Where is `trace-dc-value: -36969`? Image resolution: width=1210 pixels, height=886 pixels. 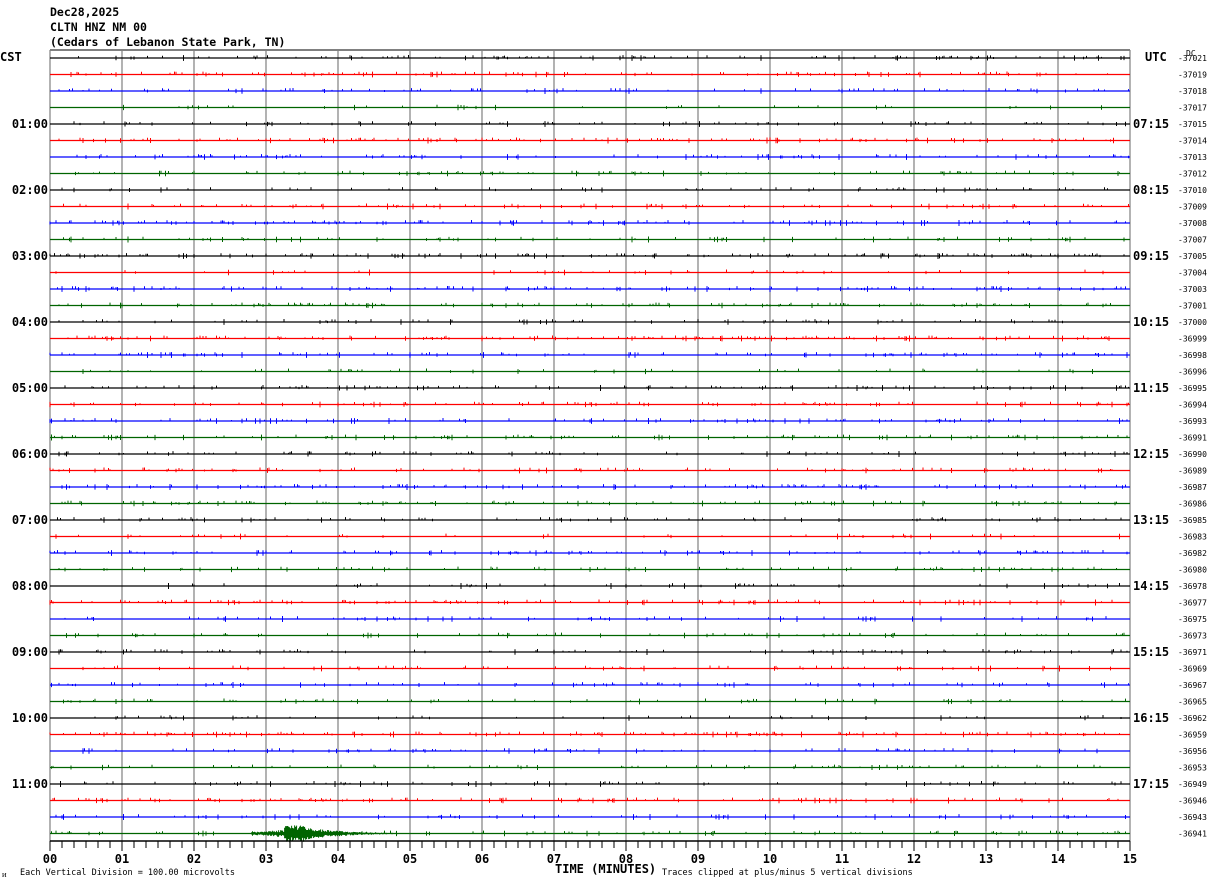 trace-dc-value: -36969 is located at coordinates (1192, 669).